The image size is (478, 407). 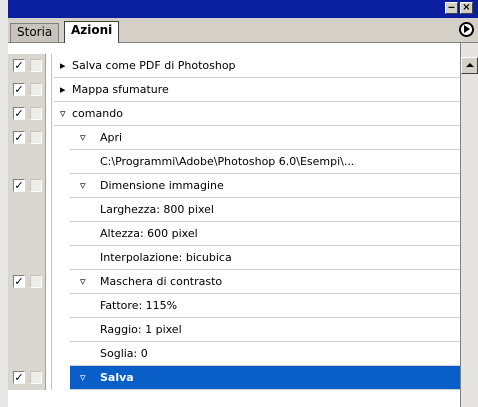 I want to click on action-row-content: ▸ Salva come PDF di Photoshop, so click(x=257, y=66).